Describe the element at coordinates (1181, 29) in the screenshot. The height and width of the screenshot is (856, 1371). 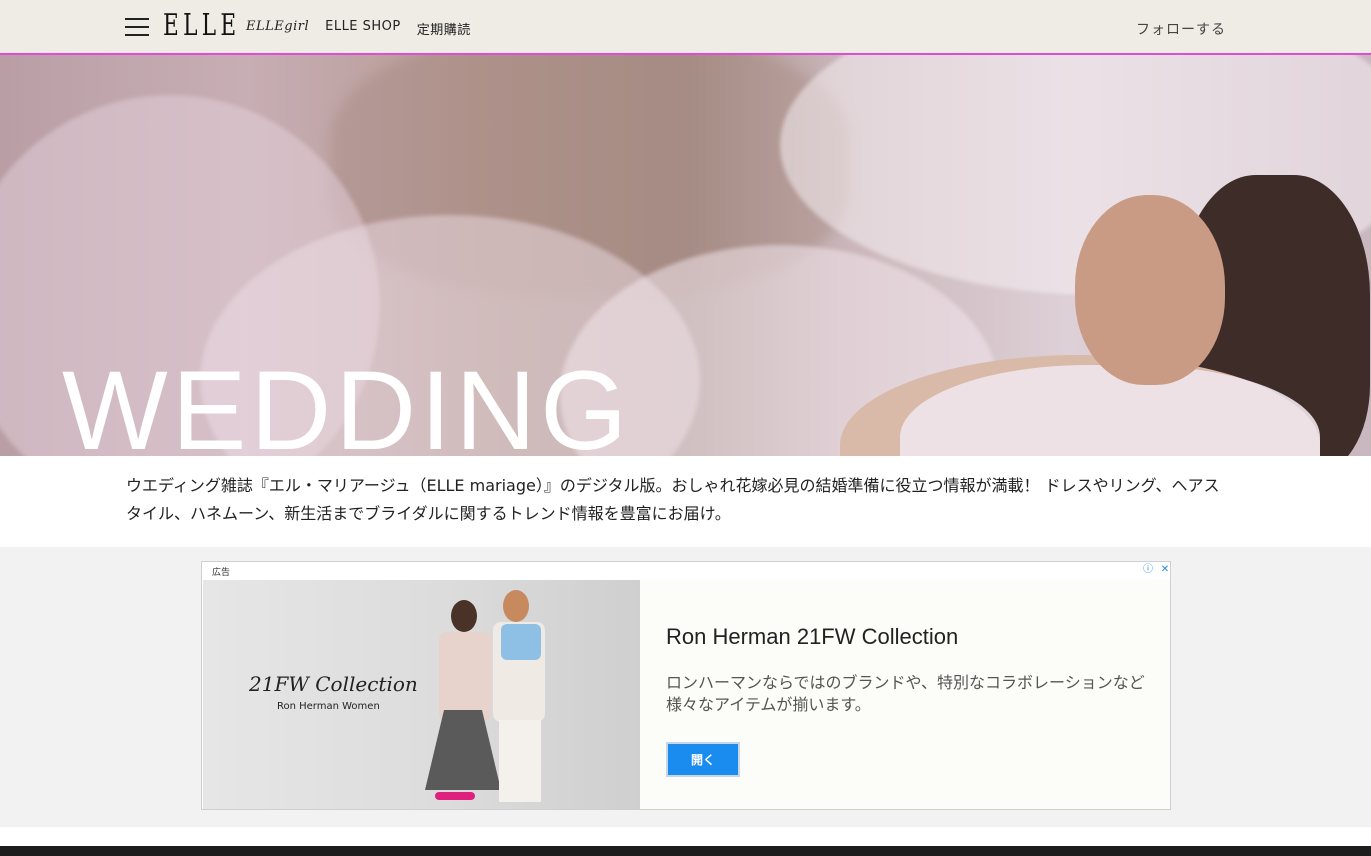
I see `follow-button: フォローする` at that location.